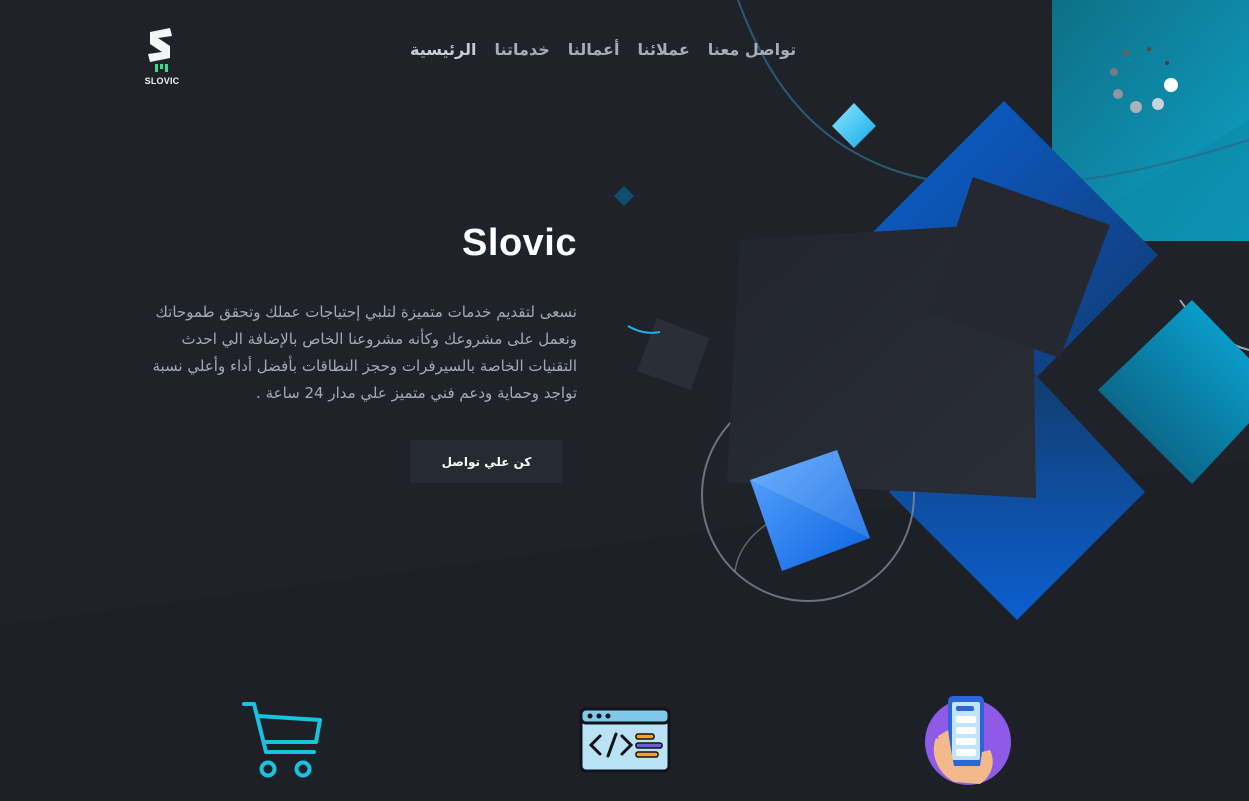 This screenshot has height=801, width=1249. What do you see at coordinates (162, 81) in the screenshot?
I see `logo-text: SLOVIC` at bounding box center [162, 81].